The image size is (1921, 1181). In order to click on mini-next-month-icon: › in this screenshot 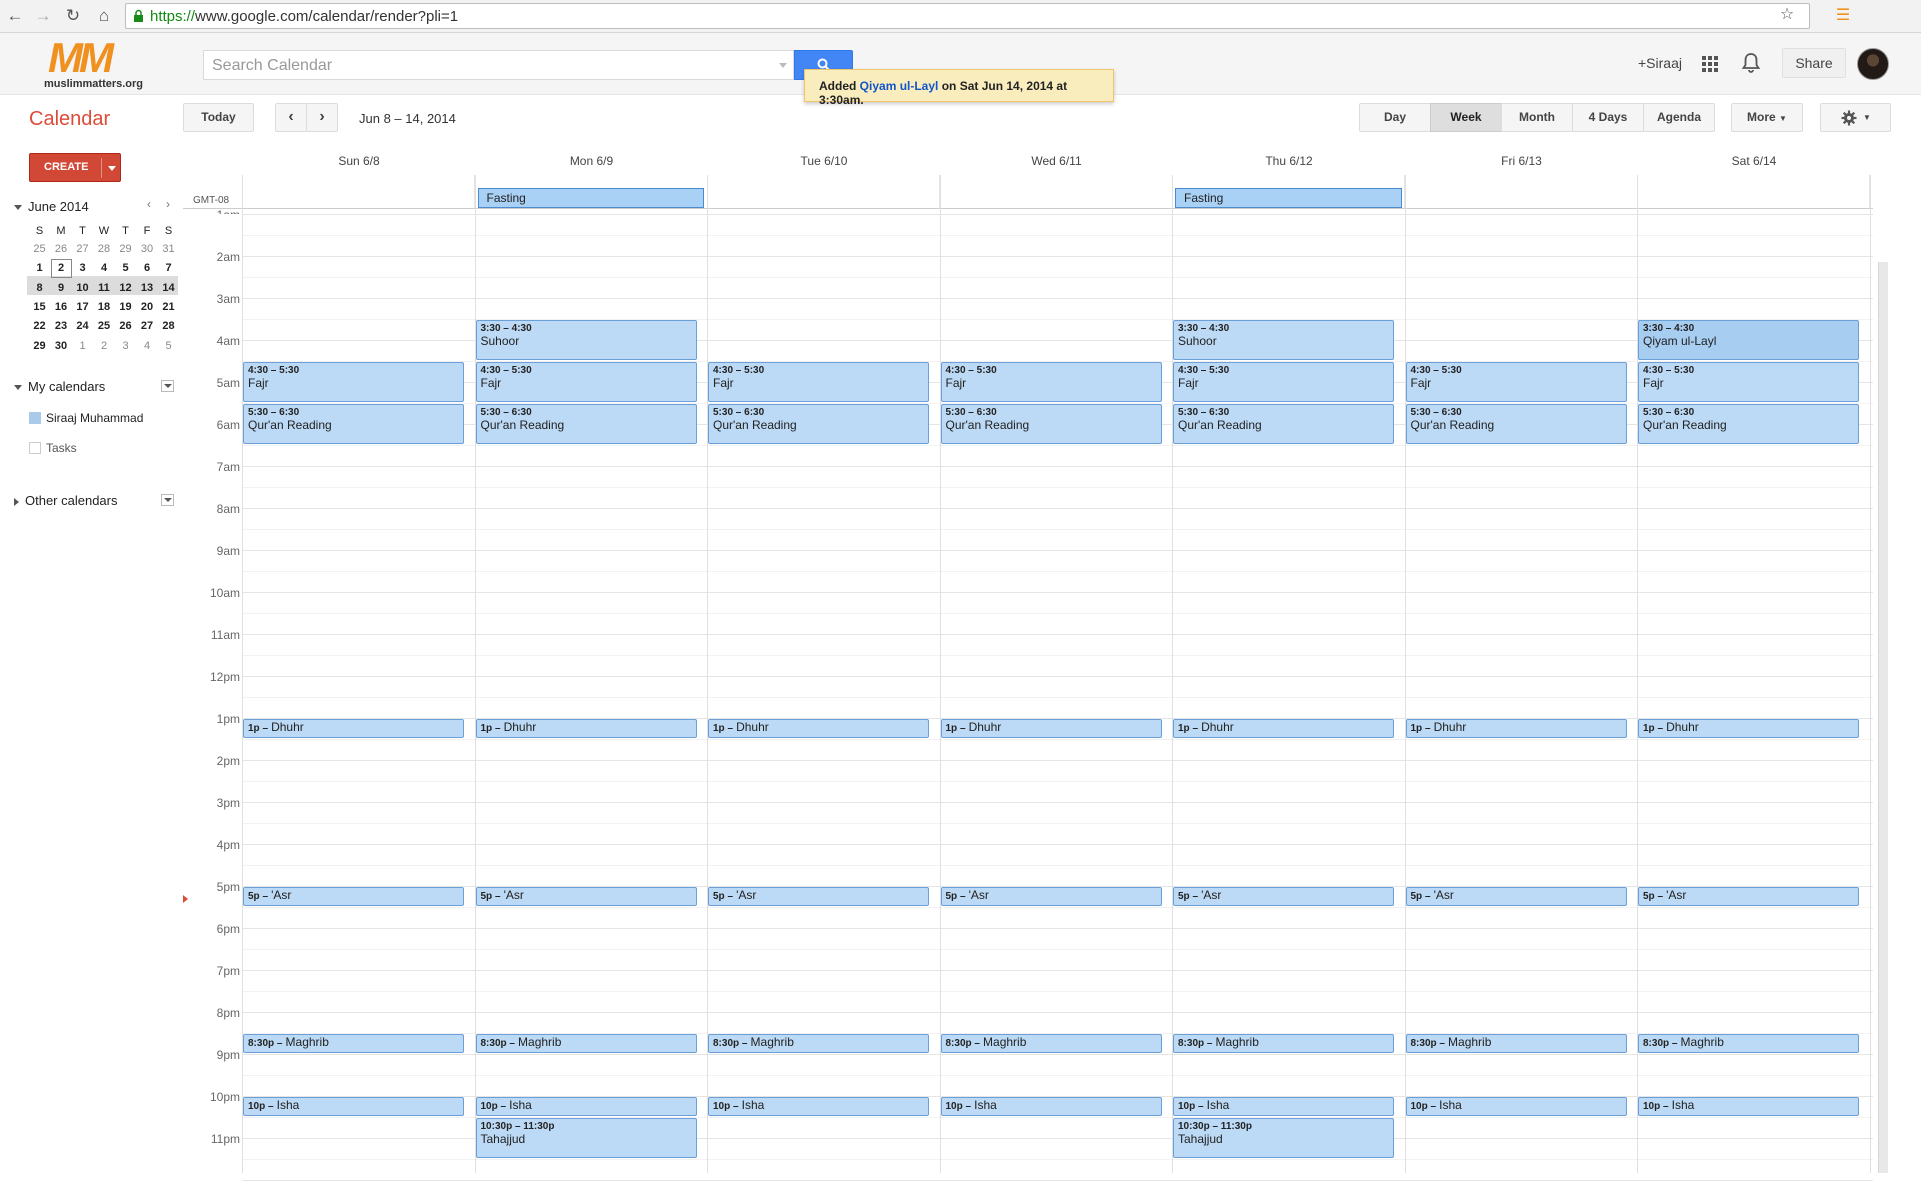, I will do `click(168, 204)`.